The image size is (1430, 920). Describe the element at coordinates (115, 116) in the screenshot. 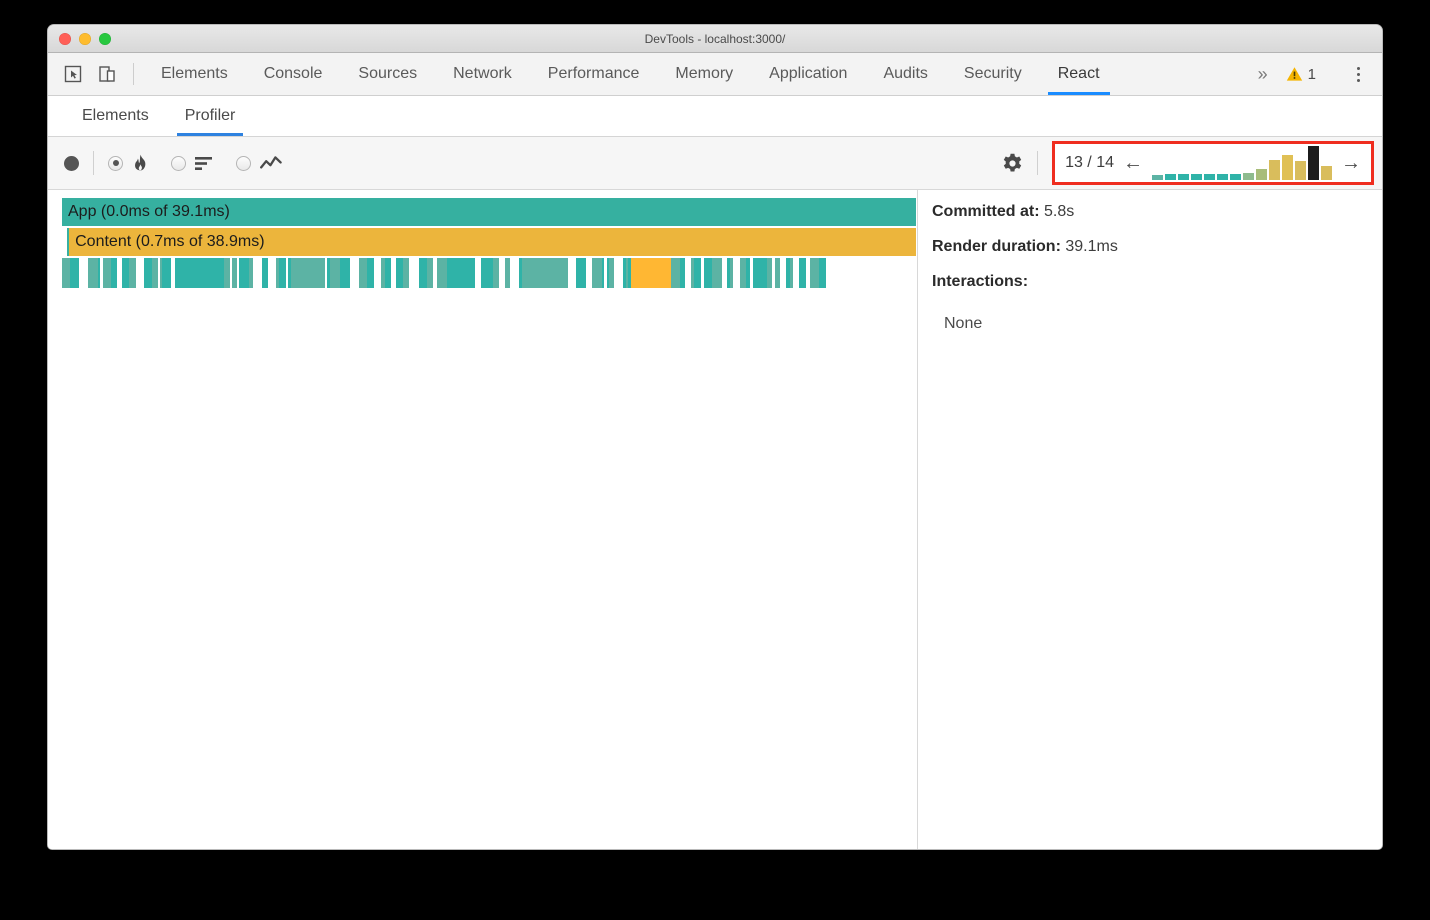

I see `subtab-elements: Elements` at that location.